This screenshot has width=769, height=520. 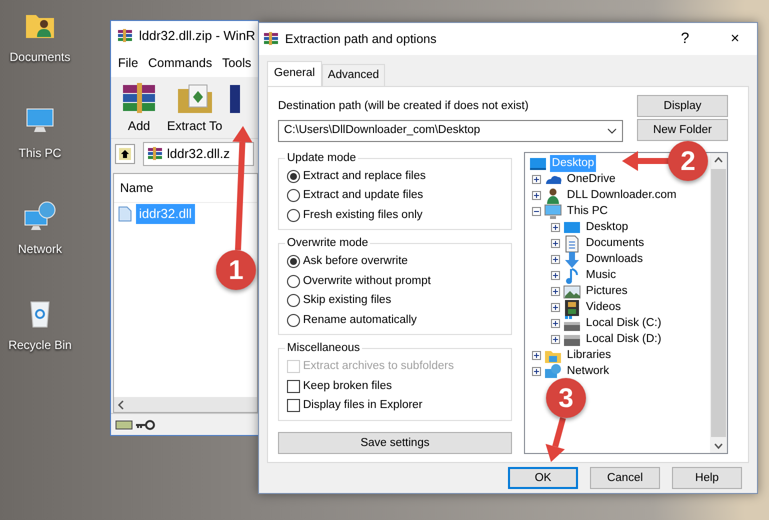 I want to click on collapse-icon, so click(x=536, y=211).